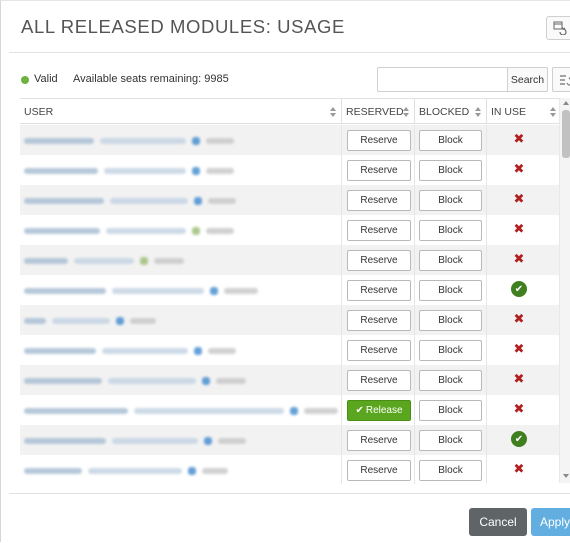  Describe the element at coordinates (550, 522) in the screenshot. I see `apply-button: Apply` at that location.